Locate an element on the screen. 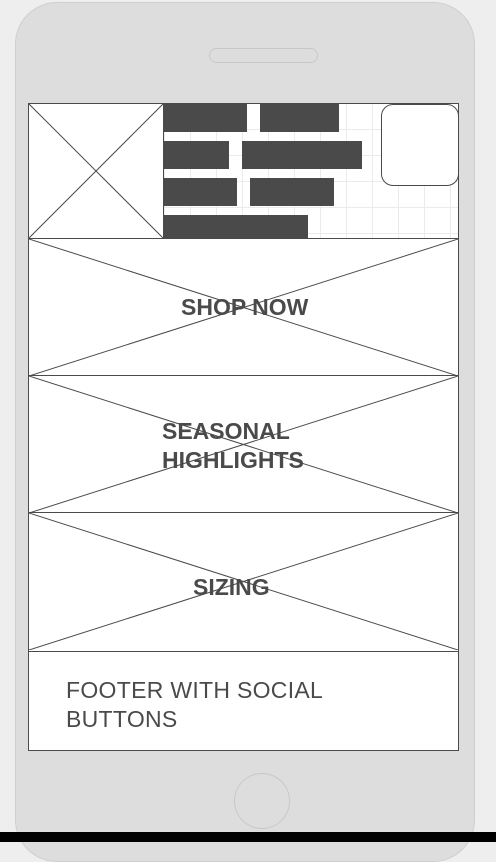  phone-speaker is located at coordinates (263, 55).